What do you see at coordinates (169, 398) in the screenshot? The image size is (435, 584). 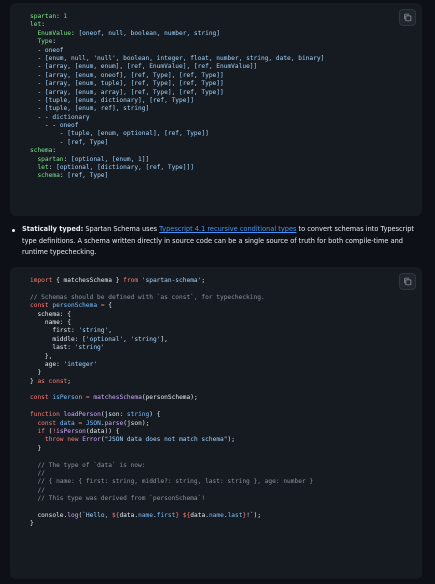 I see `code-token: (personSchema);` at bounding box center [169, 398].